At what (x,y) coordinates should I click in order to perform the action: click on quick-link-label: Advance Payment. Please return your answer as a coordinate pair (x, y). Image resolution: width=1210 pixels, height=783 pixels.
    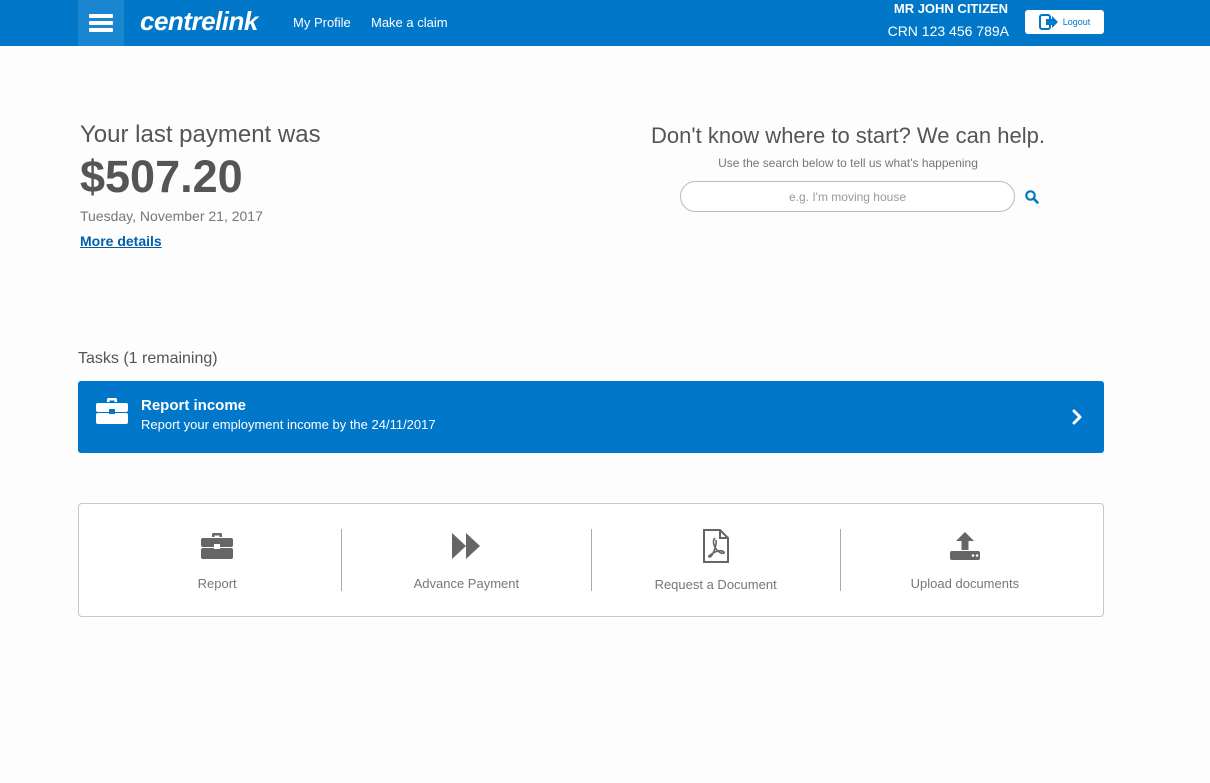
    Looking at the image, I should click on (466, 583).